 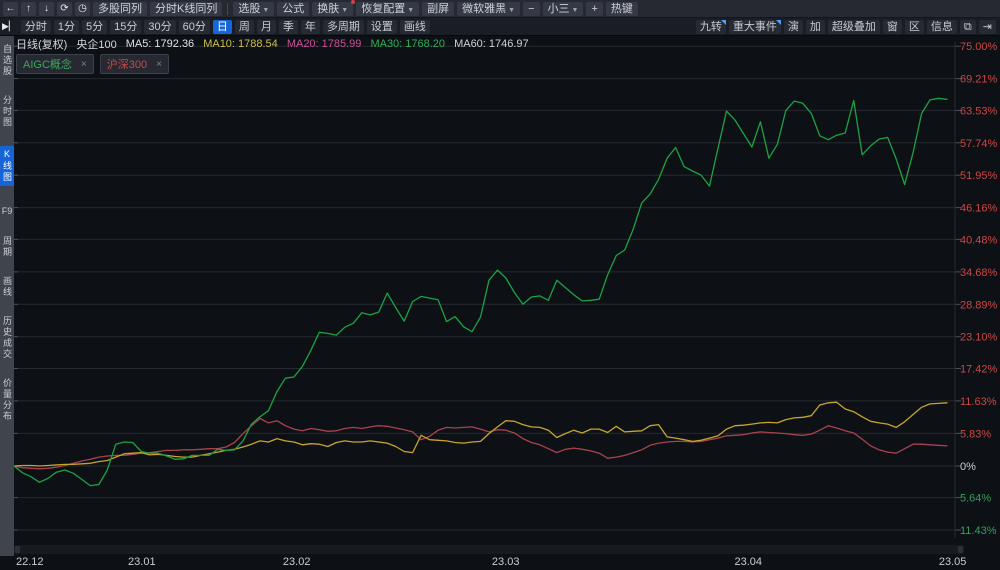 What do you see at coordinates (249, 8) in the screenshot?
I see `stock-picker-label: 选股` at bounding box center [249, 8].